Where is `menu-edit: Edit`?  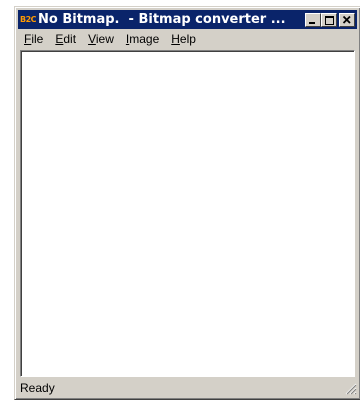
menu-edit: Edit is located at coordinates (65, 39).